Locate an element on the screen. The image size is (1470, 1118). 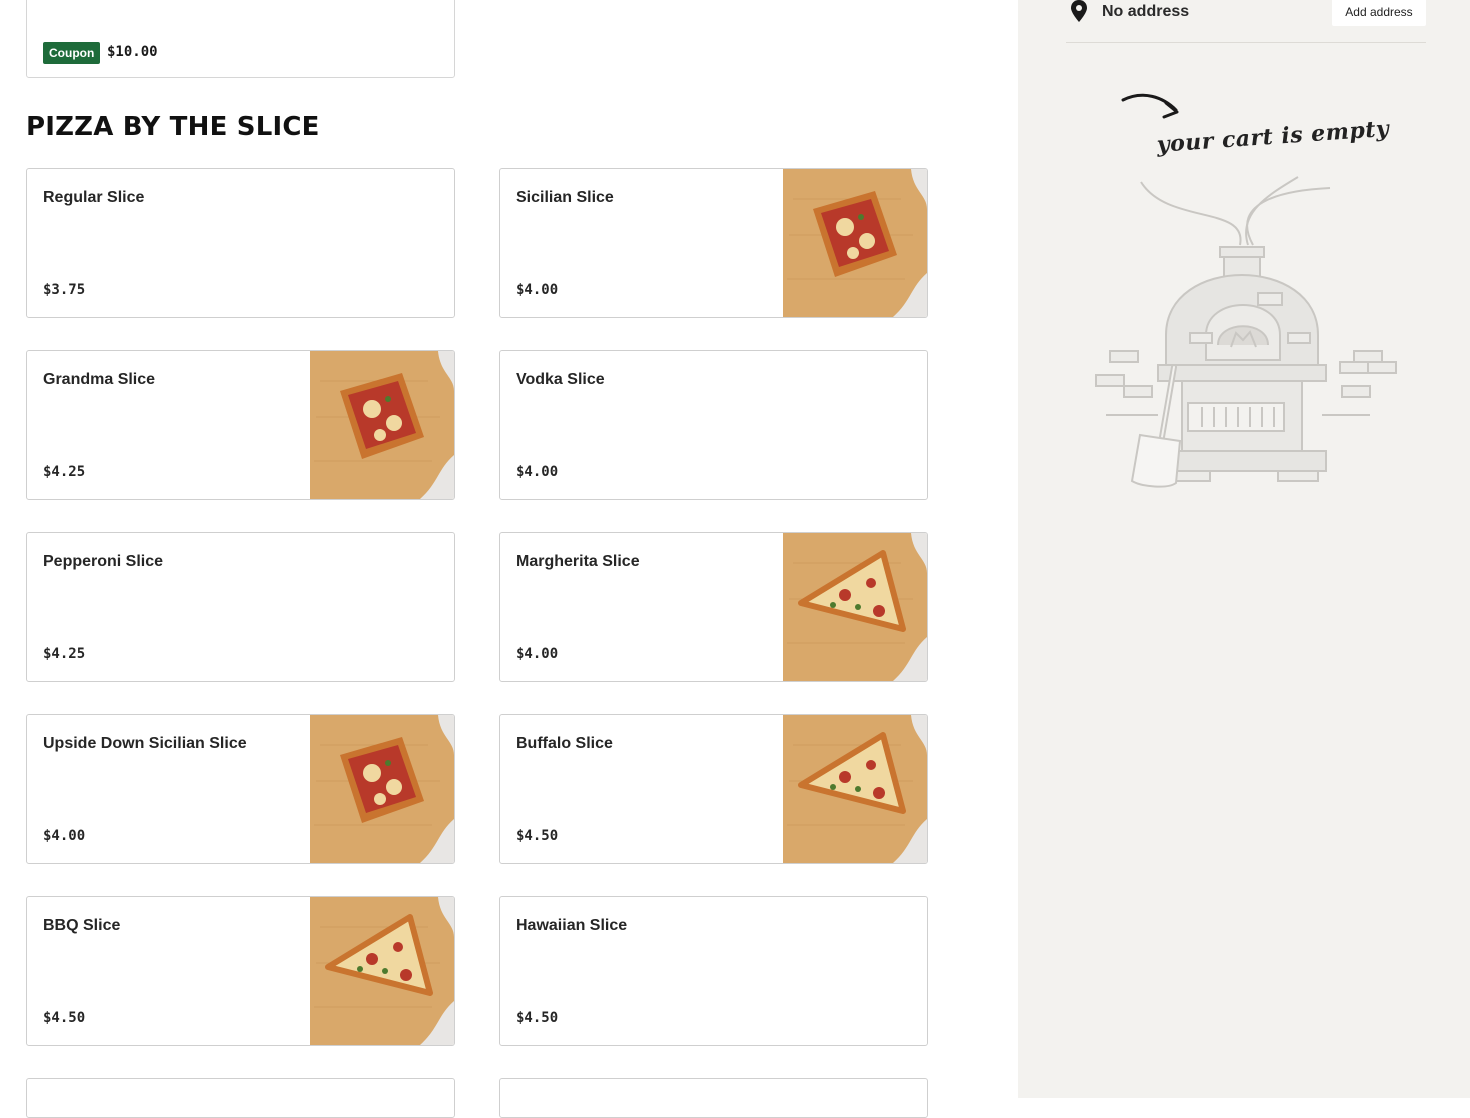
menu-item-name: Buffalo Slice is located at coordinates (564, 743).